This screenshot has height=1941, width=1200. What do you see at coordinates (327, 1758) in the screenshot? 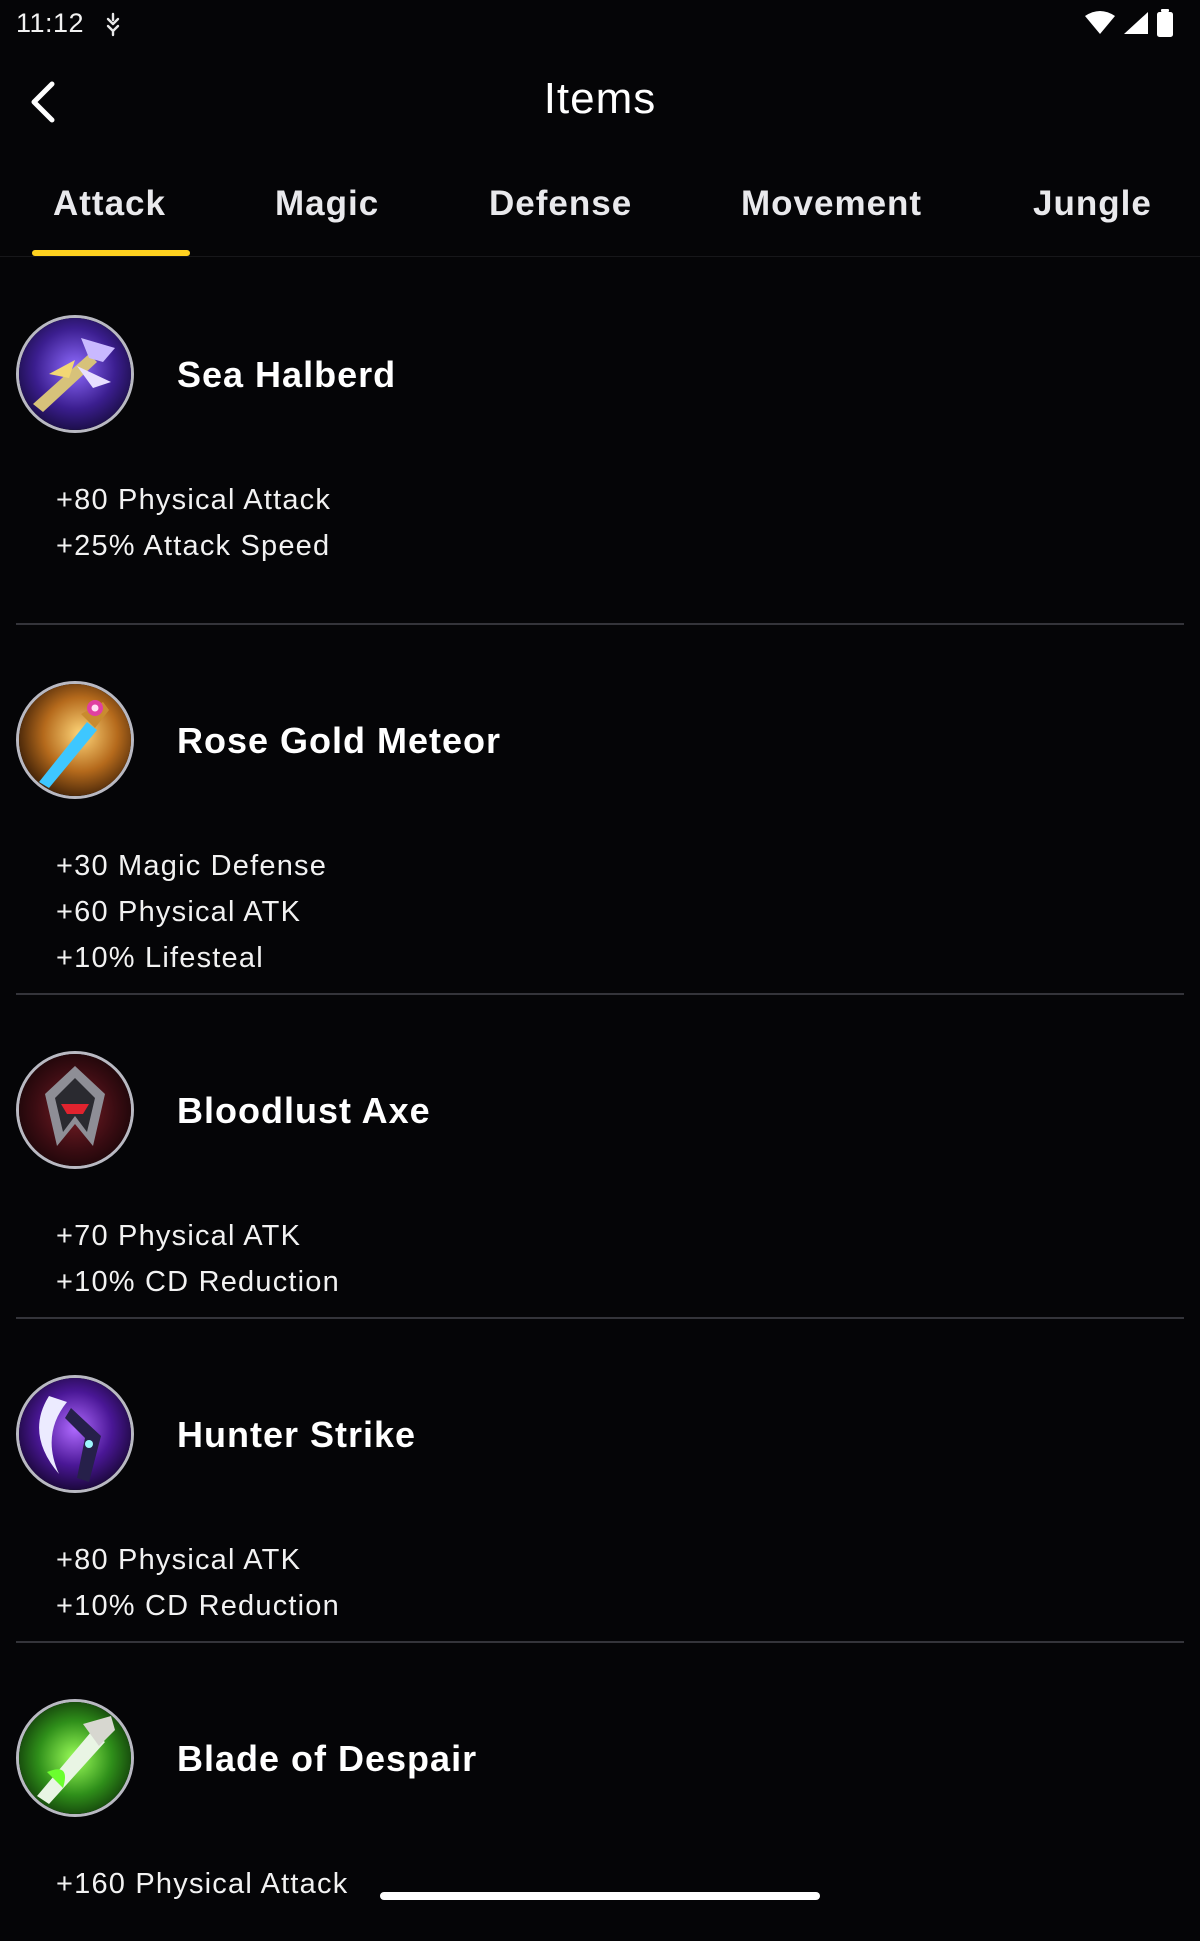
I see `item-name: Blade of Despair` at bounding box center [327, 1758].